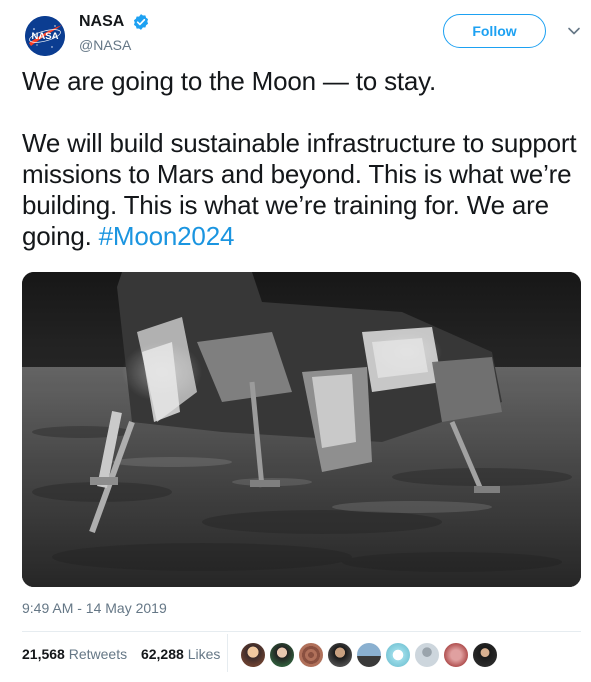 This screenshot has height=682, width=591. What do you see at coordinates (574, 31) in the screenshot?
I see `chevron-down-icon` at bounding box center [574, 31].